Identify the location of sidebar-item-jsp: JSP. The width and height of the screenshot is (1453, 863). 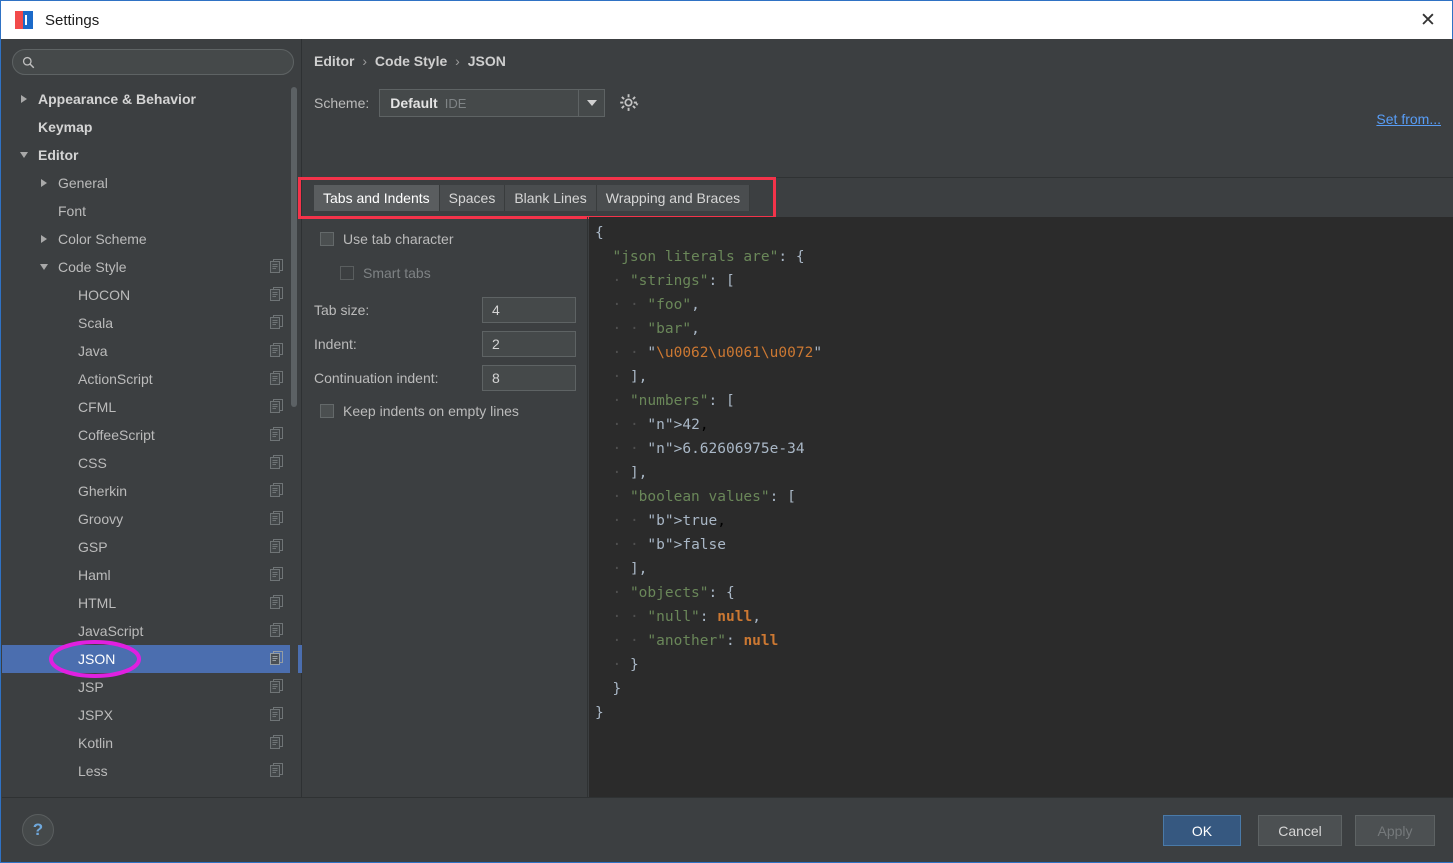
(152, 687).